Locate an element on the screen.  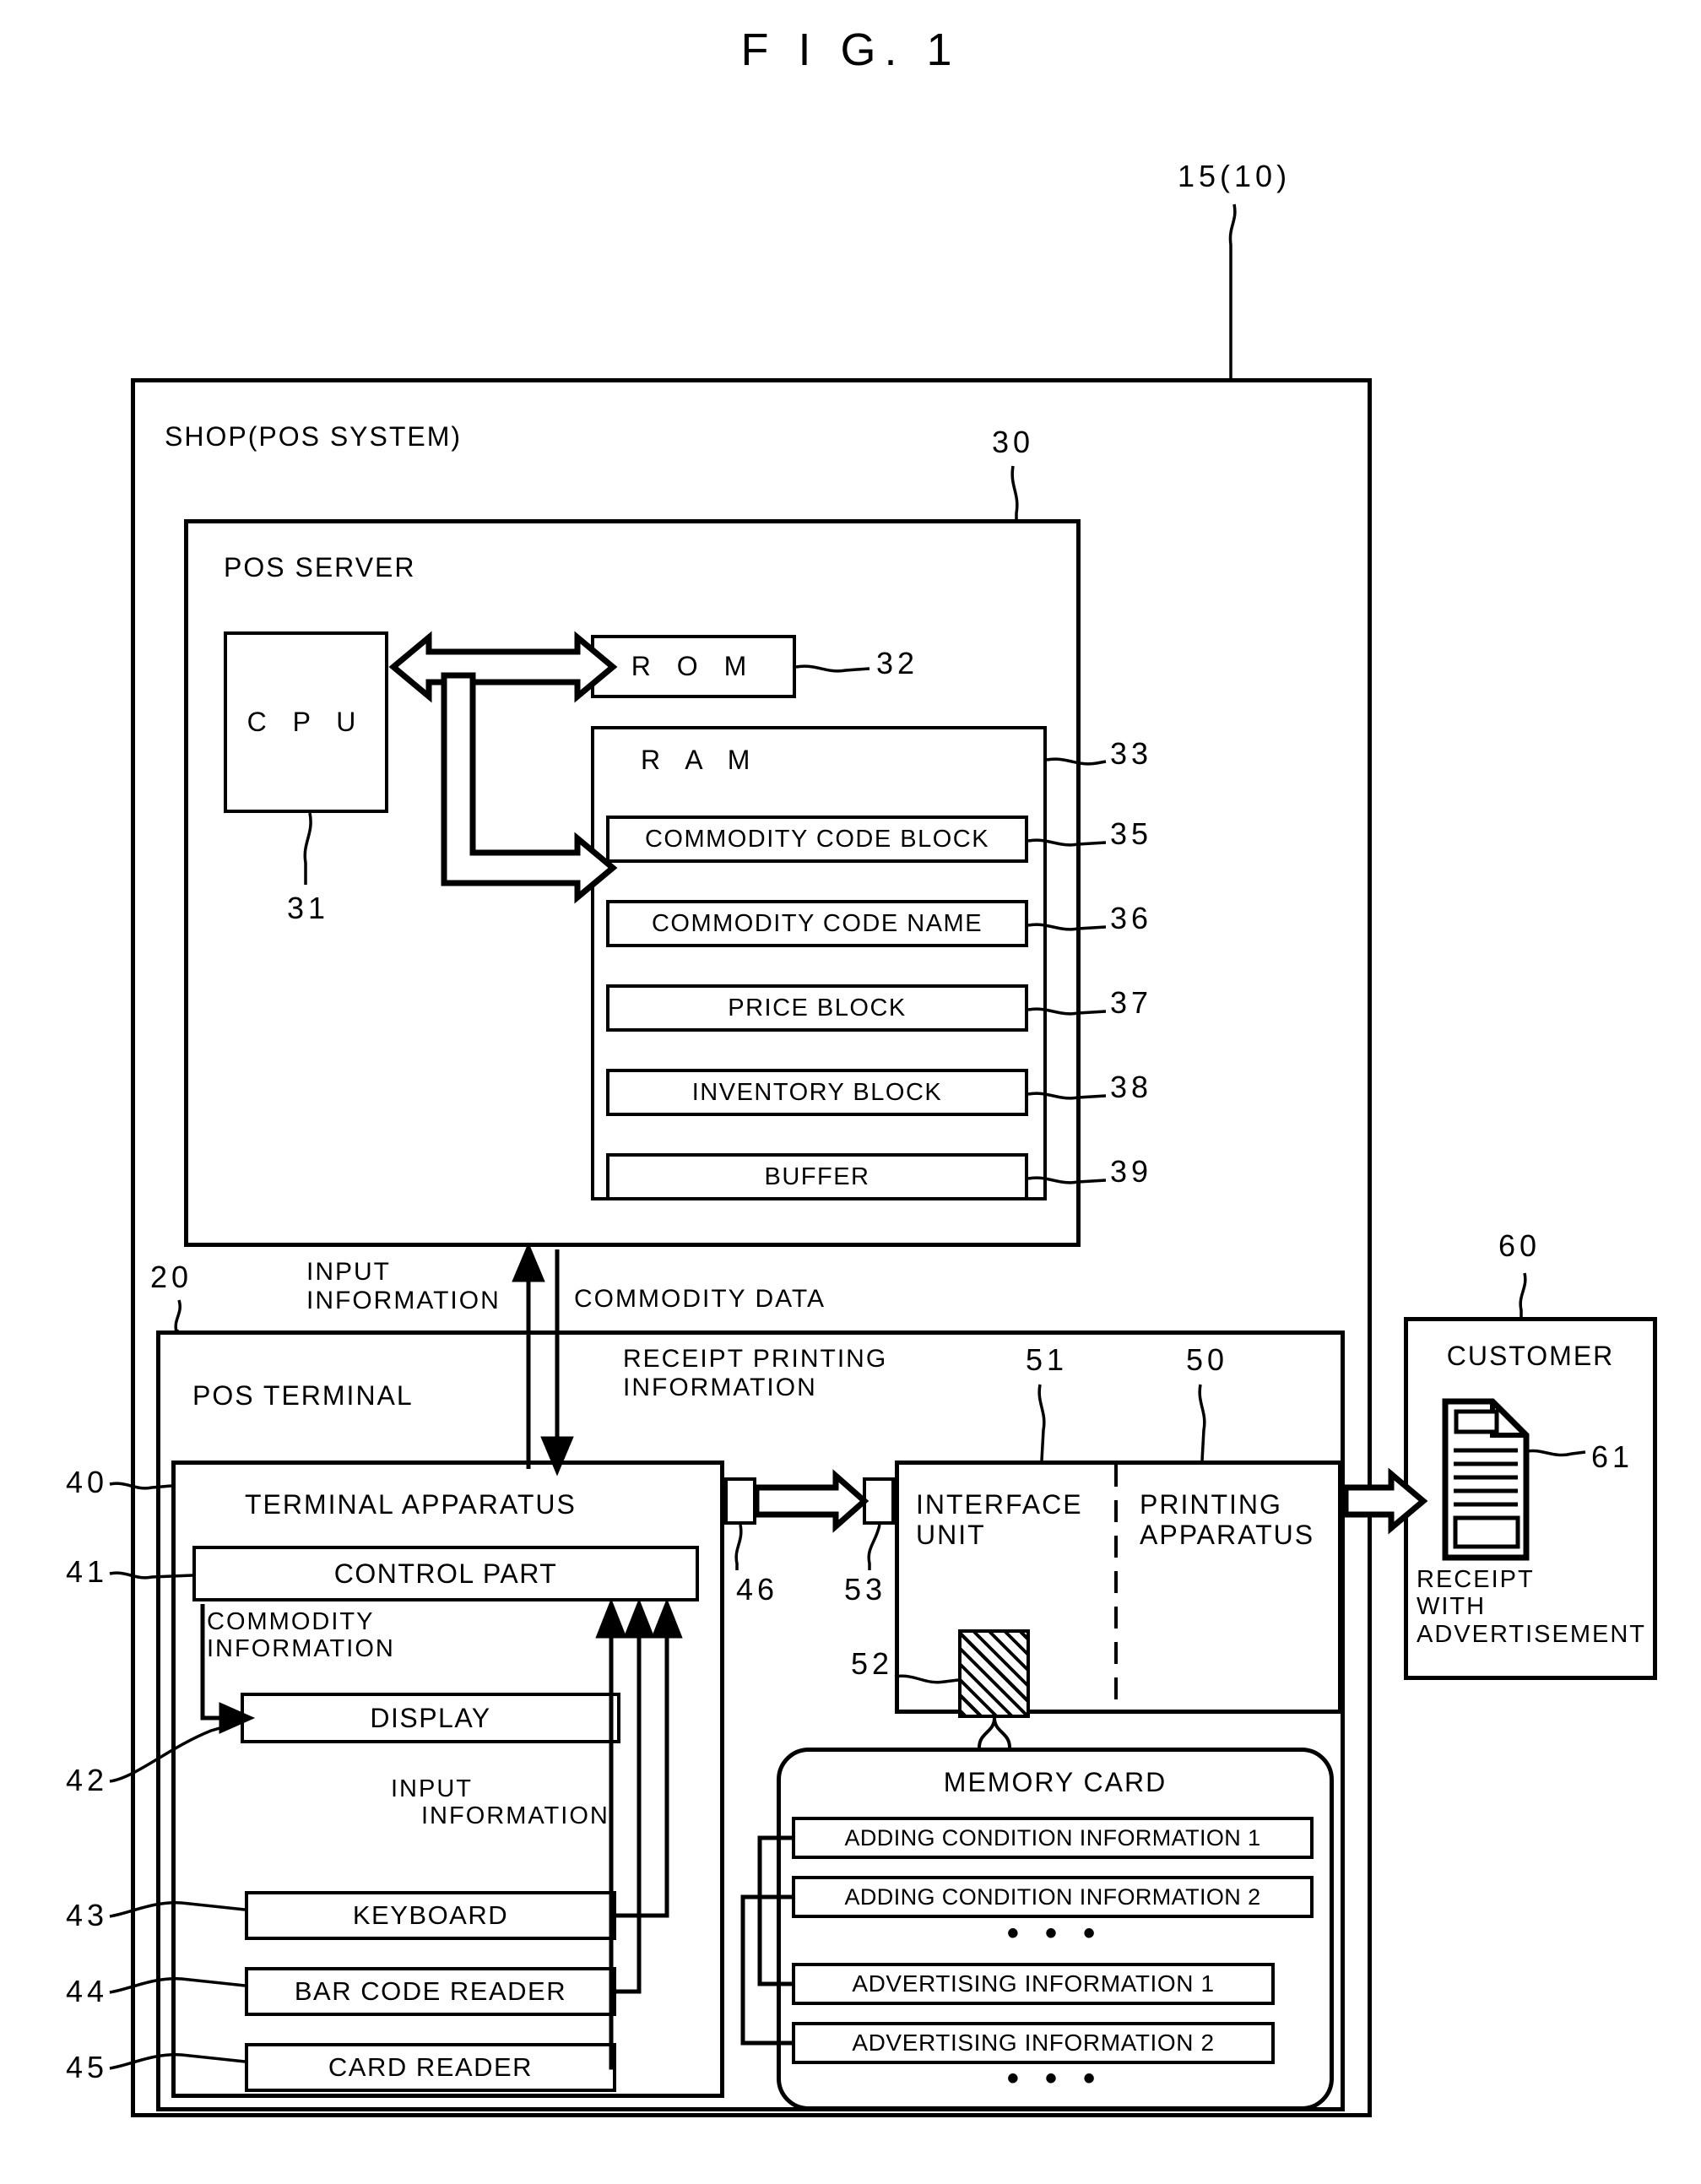
ref-number-pos-server: 30 is located at coordinates (1013, 442).